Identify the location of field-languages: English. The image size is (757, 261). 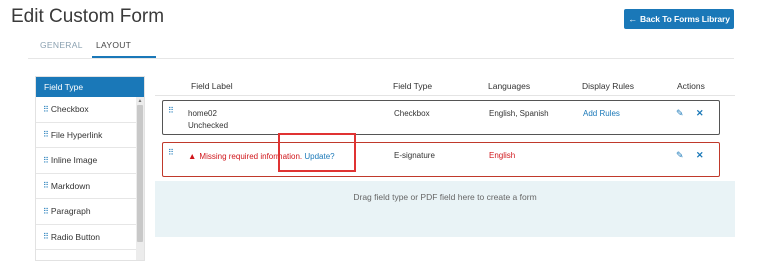
(502, 155).